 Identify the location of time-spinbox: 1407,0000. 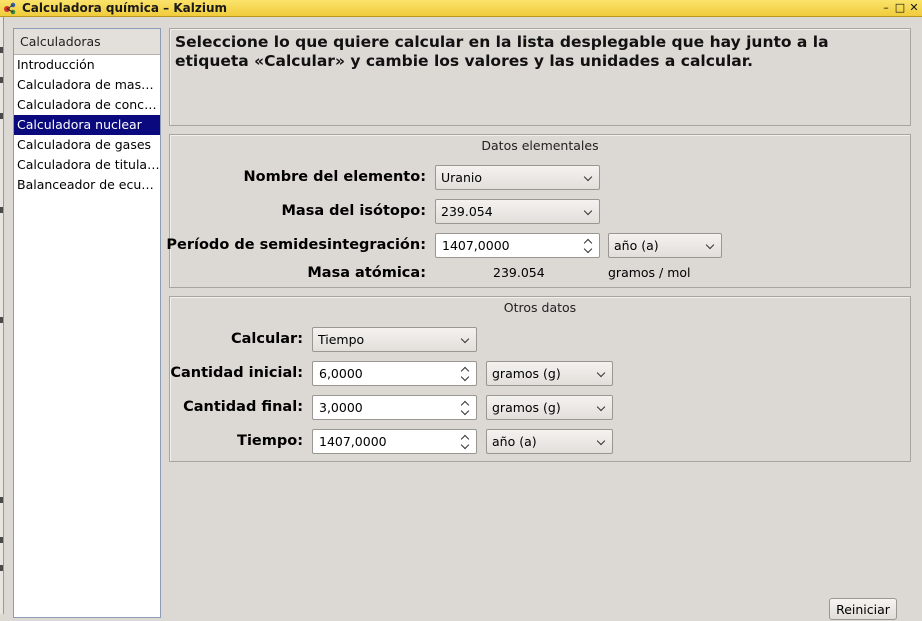
(394, 441).